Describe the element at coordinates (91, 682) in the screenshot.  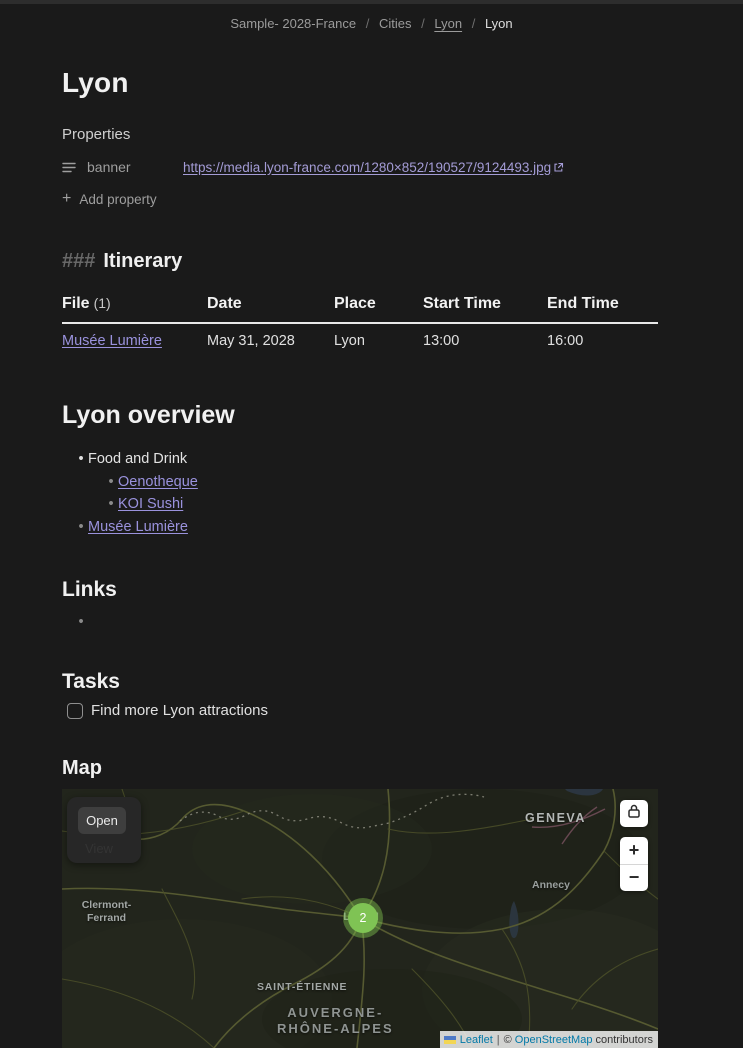
I see `tasks-heading: Tasks` at that location.